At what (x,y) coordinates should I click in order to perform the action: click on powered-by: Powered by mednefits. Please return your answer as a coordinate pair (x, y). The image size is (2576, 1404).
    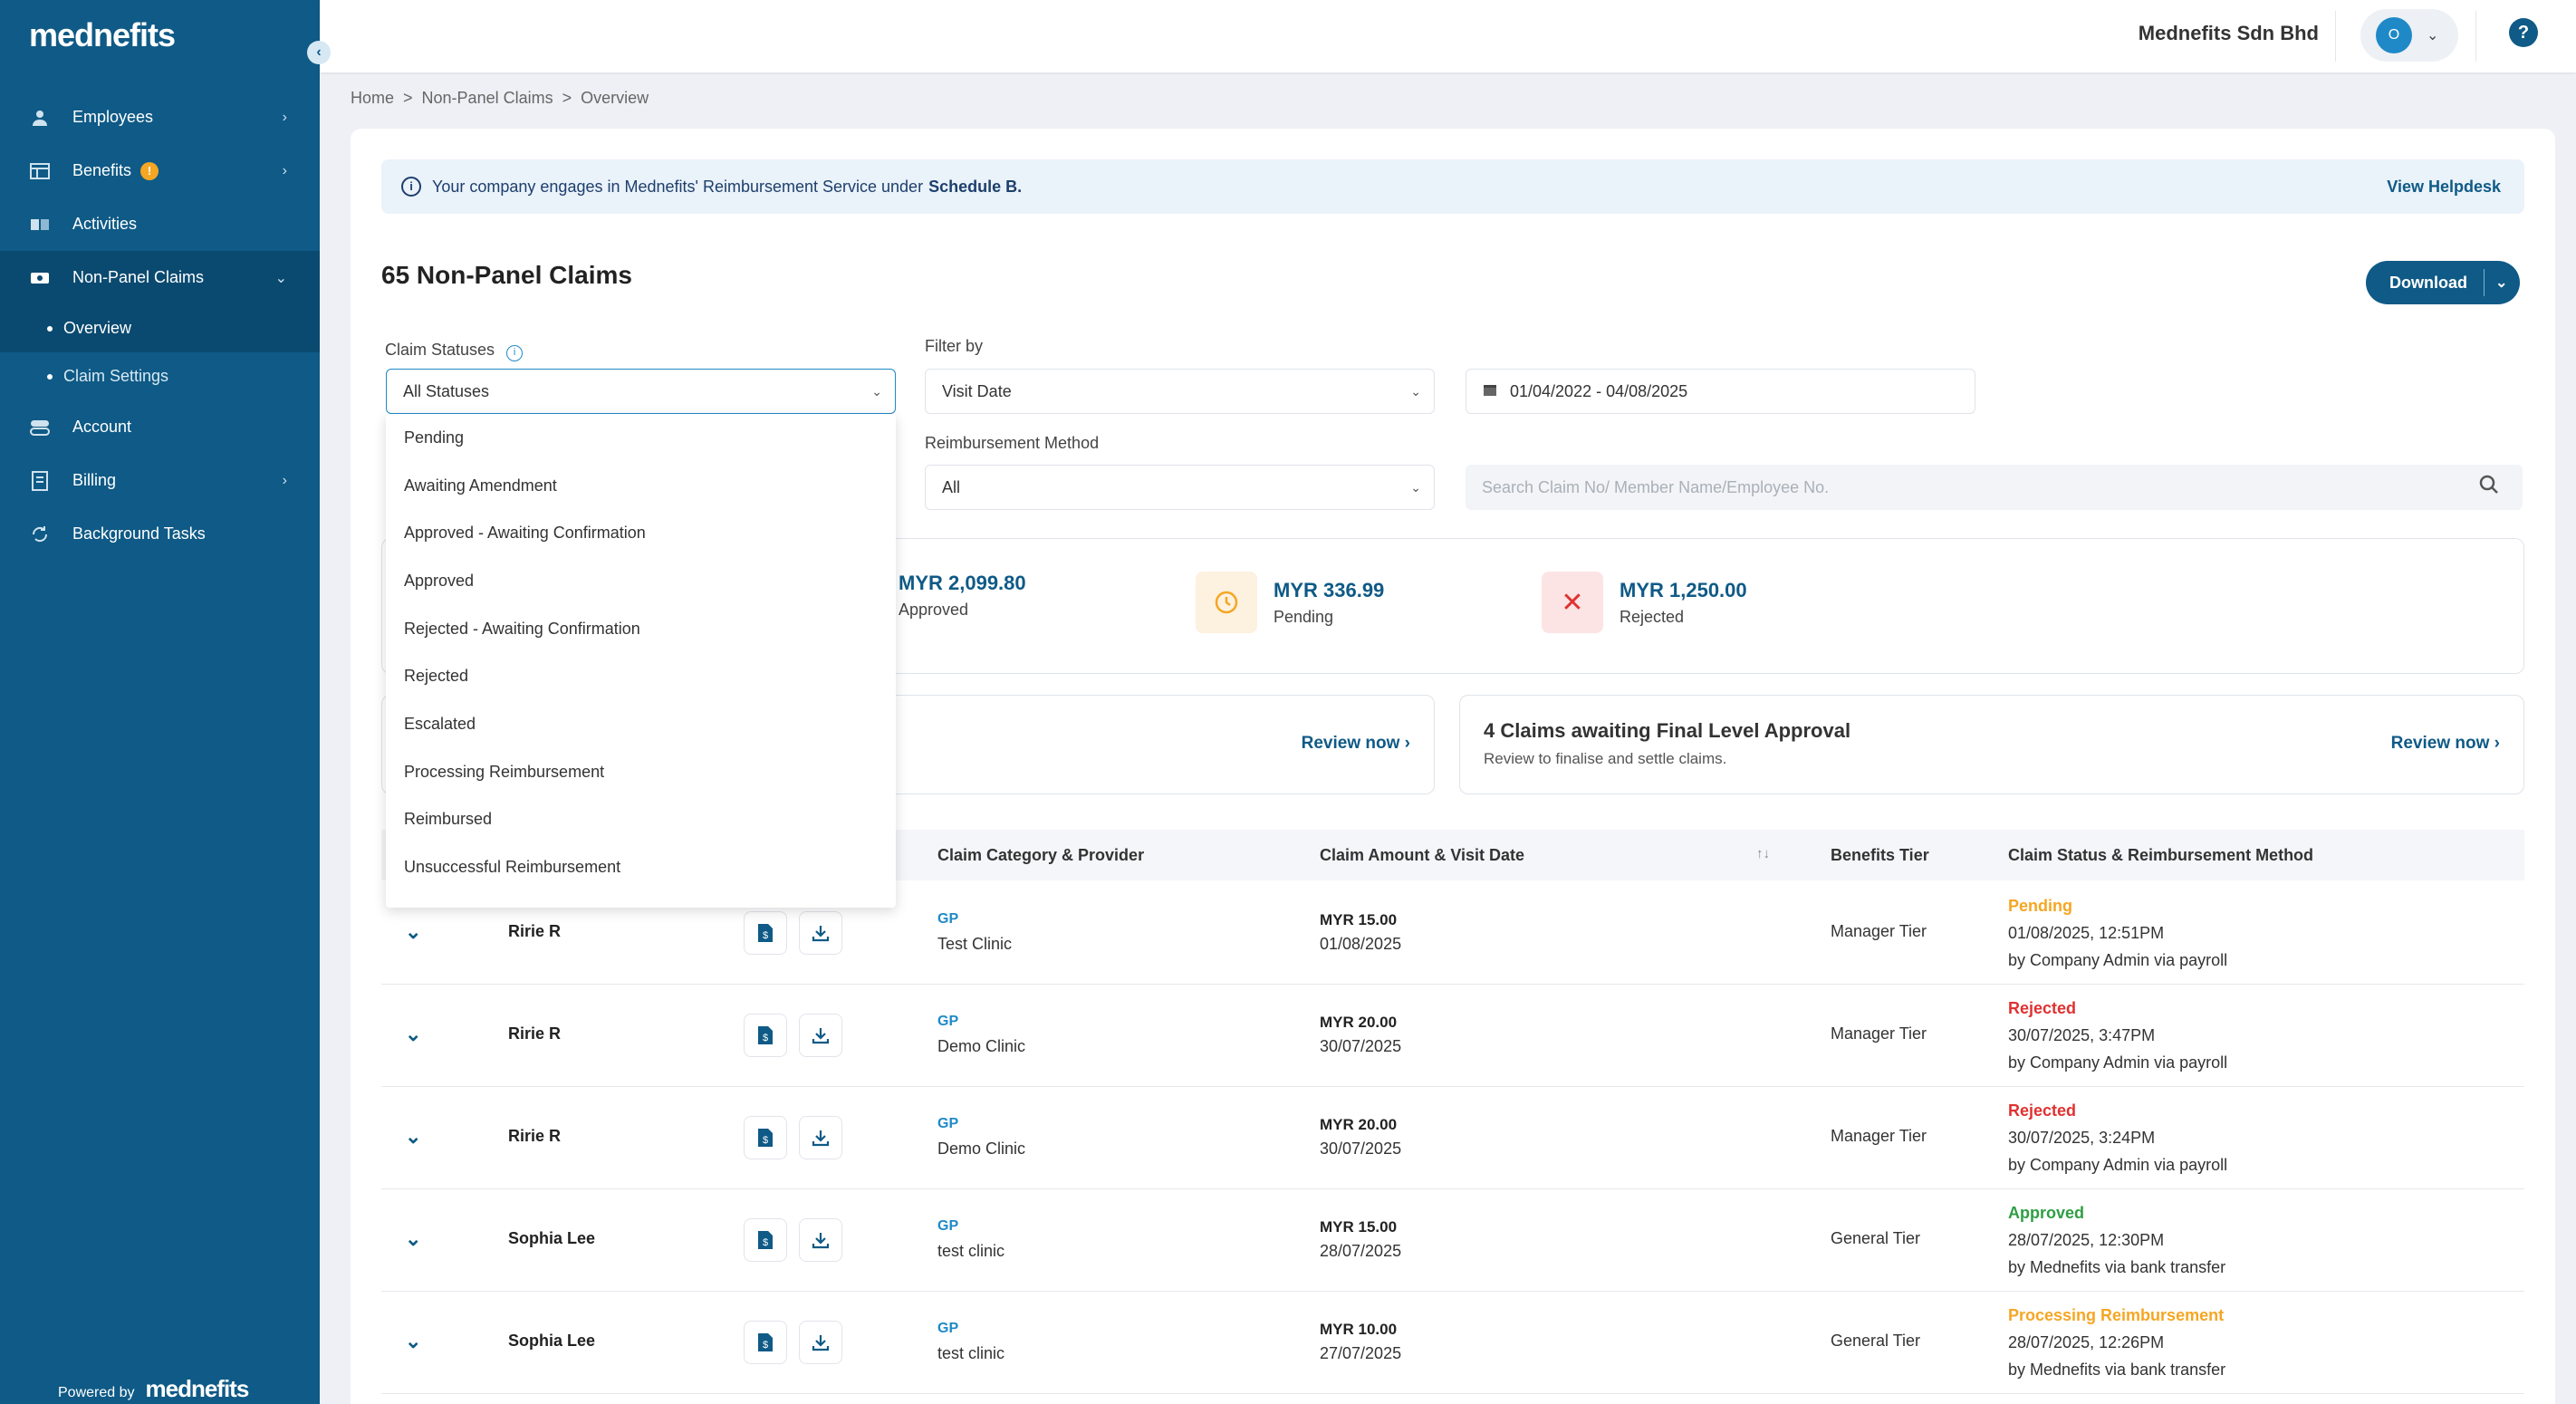
    Looking at the image, I should click on (154, 1389).